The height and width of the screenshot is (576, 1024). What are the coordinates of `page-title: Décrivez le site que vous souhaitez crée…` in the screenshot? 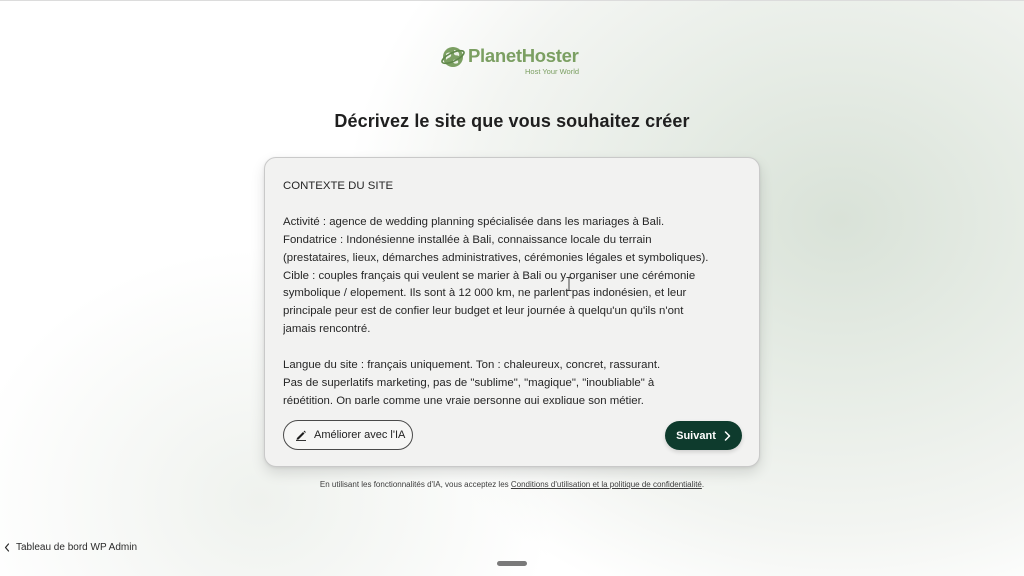 It's located at (512, 121).